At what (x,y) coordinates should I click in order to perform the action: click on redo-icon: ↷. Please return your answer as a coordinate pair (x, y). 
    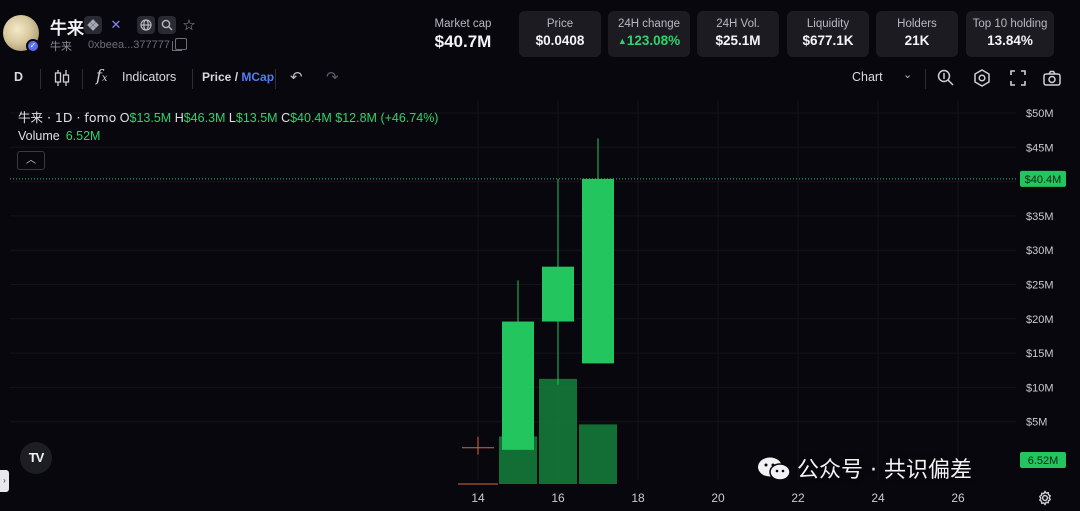
    Looking at the image, I should click on (332, 77).